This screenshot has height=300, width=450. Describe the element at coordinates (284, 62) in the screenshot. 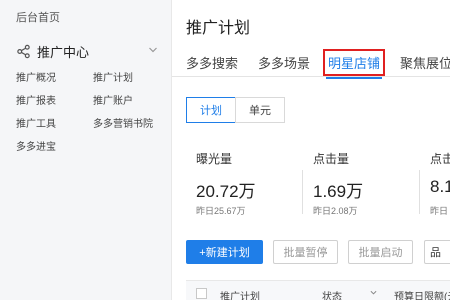

I see `tab-scene: 多多场景` at that location.